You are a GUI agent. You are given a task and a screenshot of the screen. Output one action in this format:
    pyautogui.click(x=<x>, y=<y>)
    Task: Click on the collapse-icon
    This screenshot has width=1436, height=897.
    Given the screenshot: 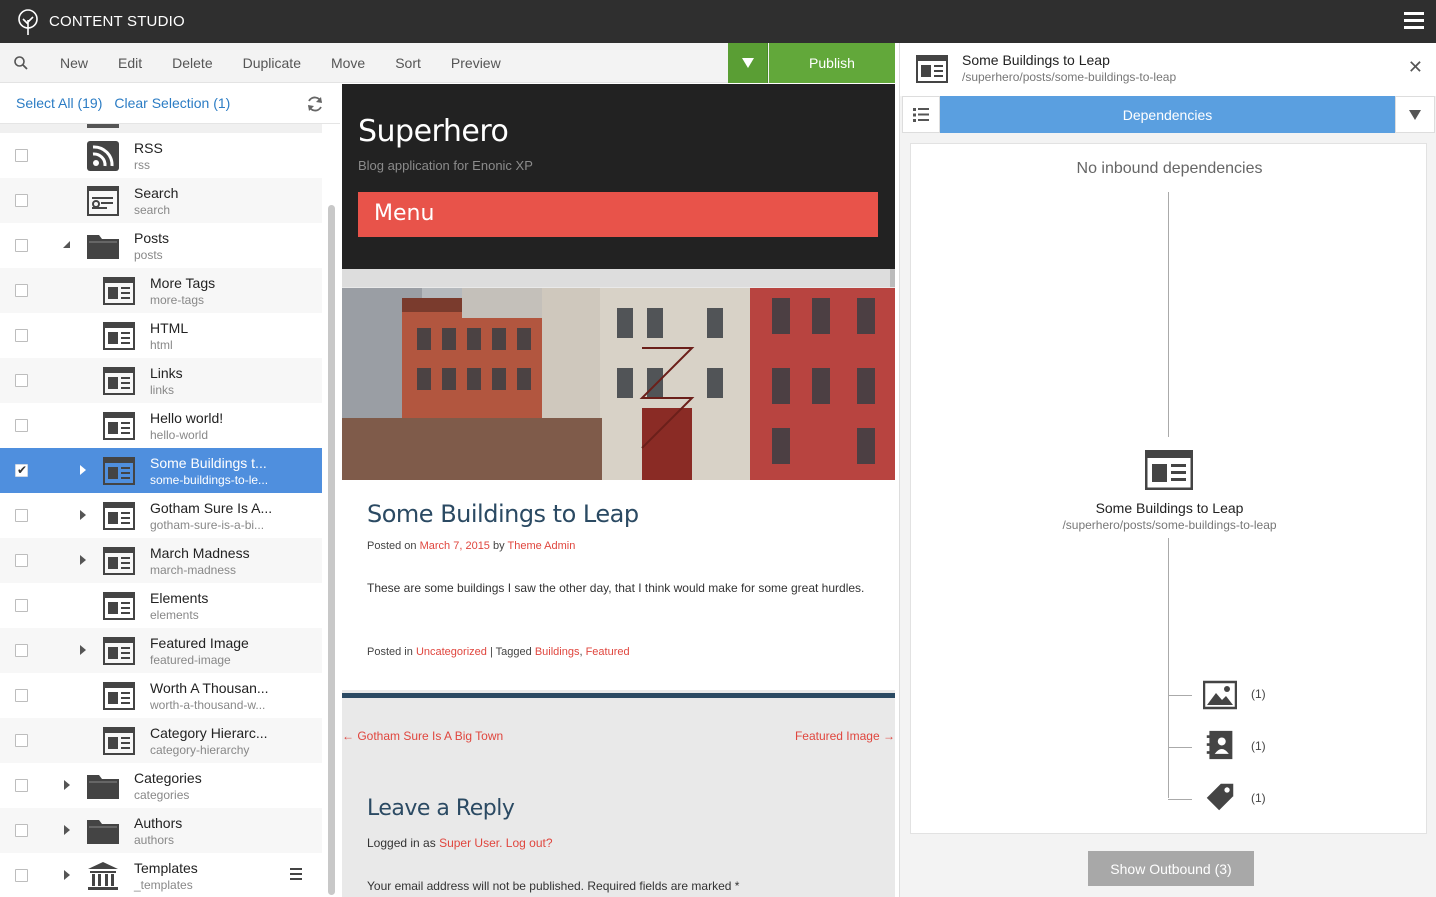 What is the action you would take?
    pyautogui.click(x=67, y=245)
    